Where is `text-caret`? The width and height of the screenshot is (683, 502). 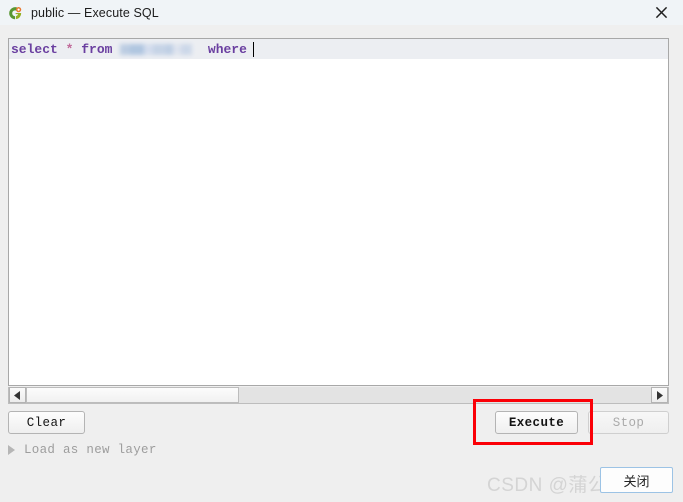 text-caret is located at coordinates (253, 49).